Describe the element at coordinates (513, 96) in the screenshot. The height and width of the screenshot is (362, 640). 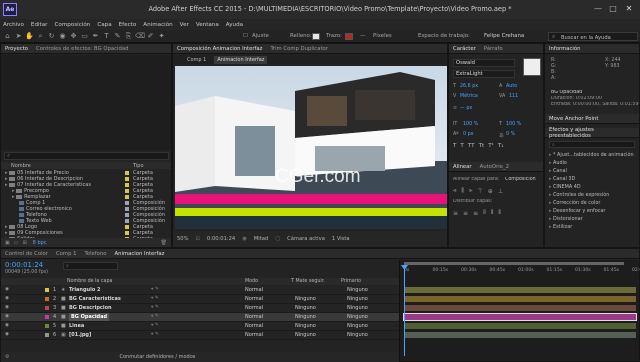
I see `tracking-value: 111` at that location.